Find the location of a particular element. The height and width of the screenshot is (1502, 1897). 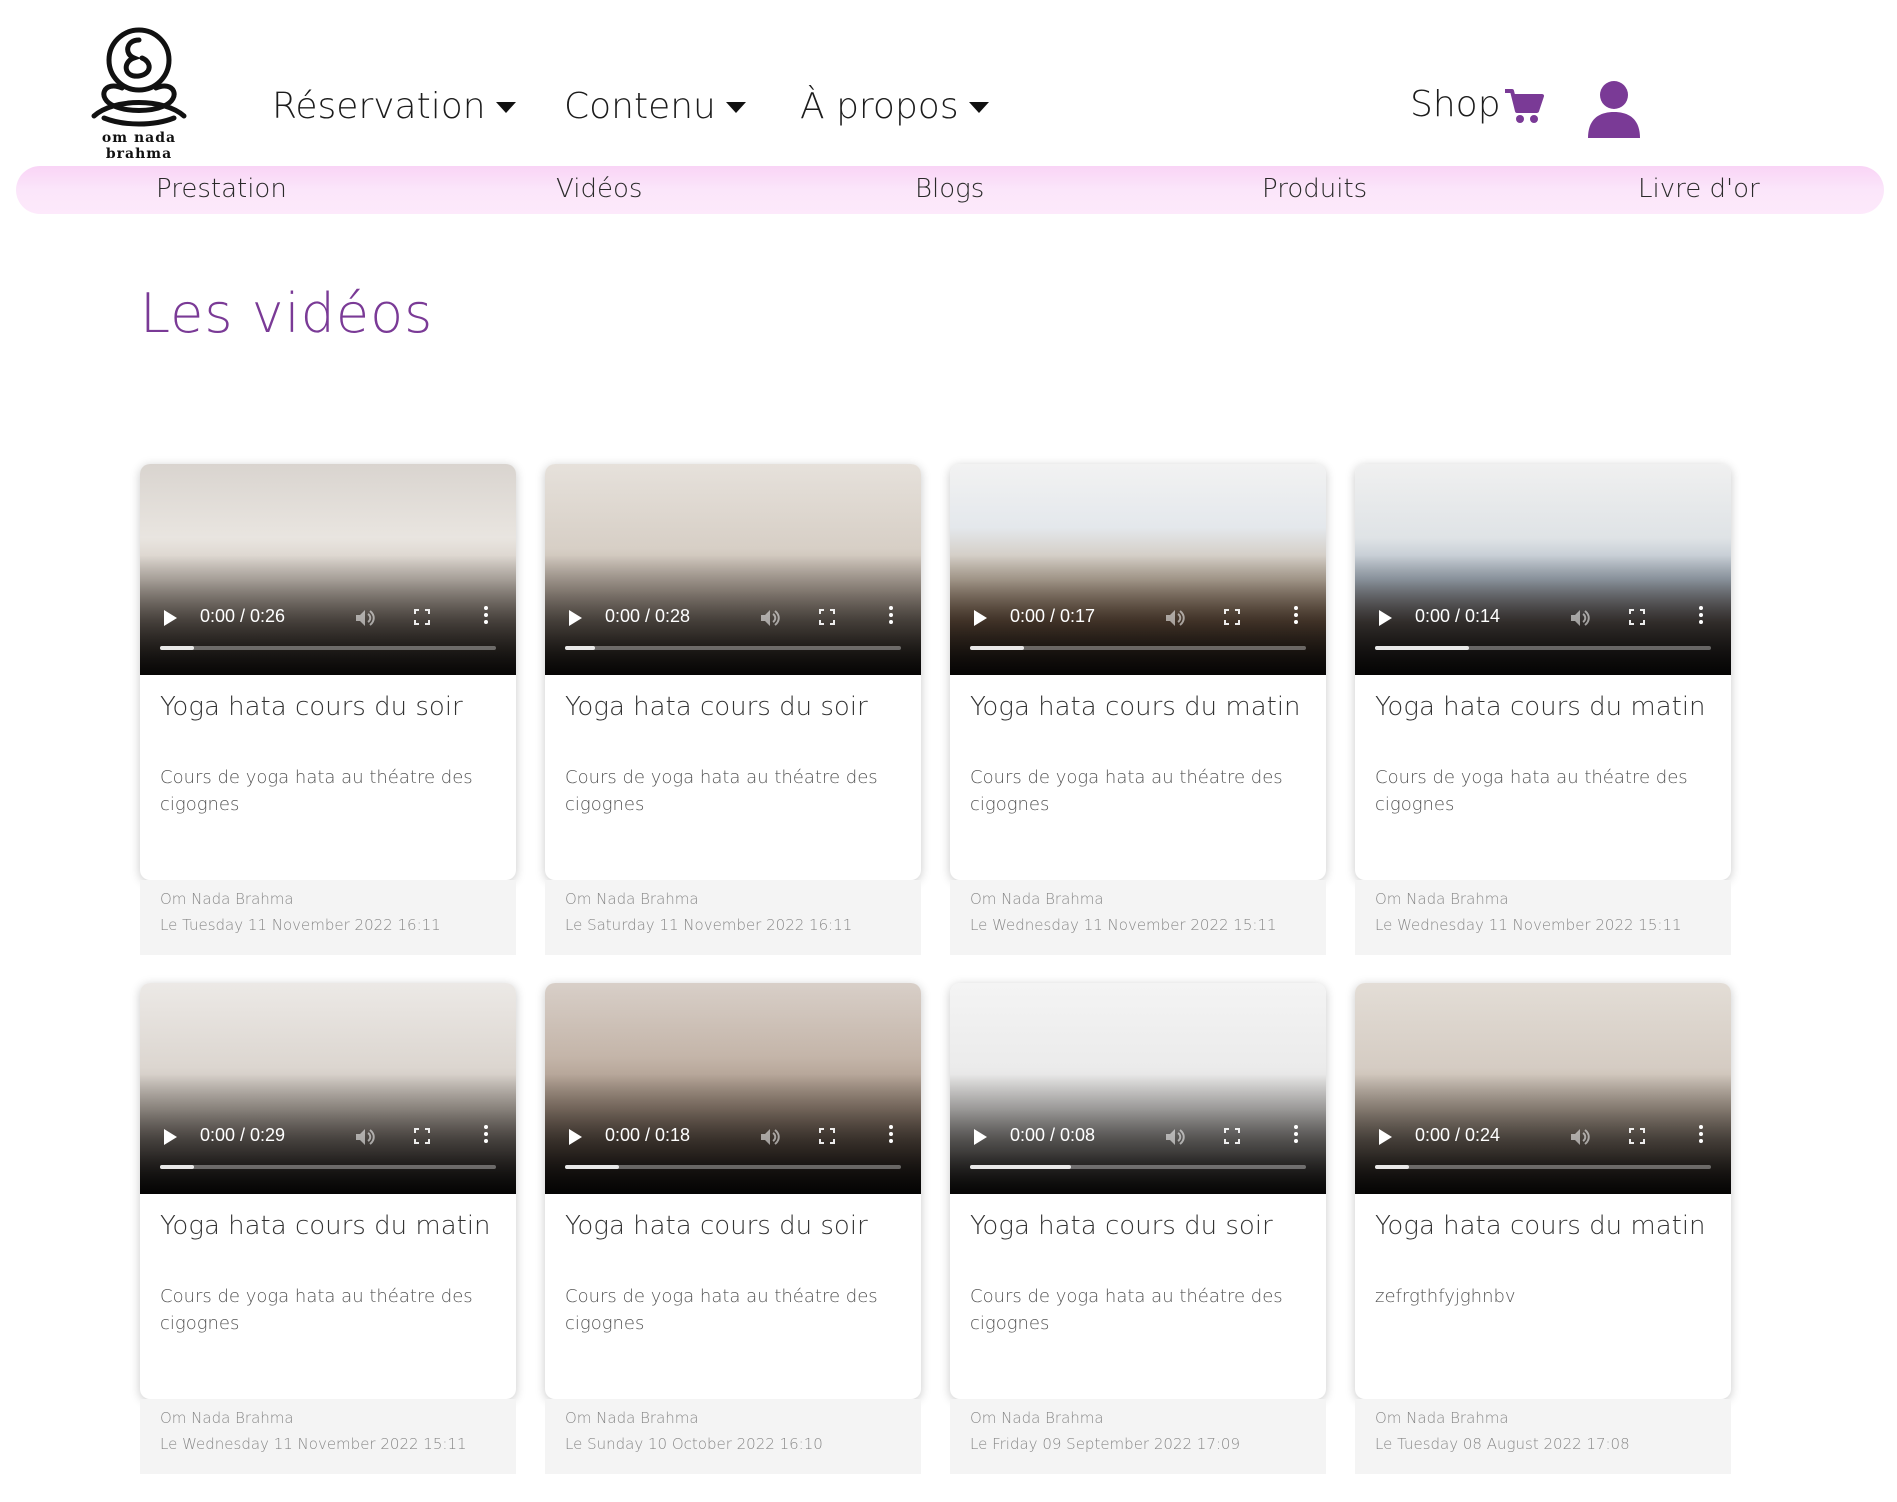

user-account-icon is located at coordinates (1614, 109).